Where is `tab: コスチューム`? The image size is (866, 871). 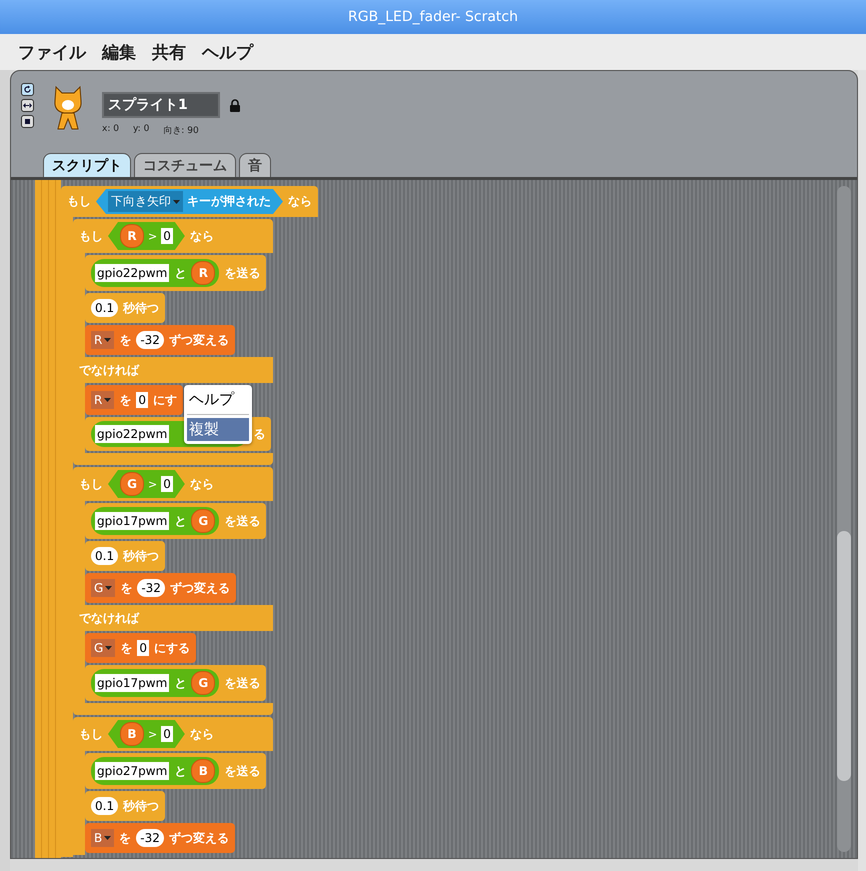
tab: コスチューム is located at coordinates (185, 165).